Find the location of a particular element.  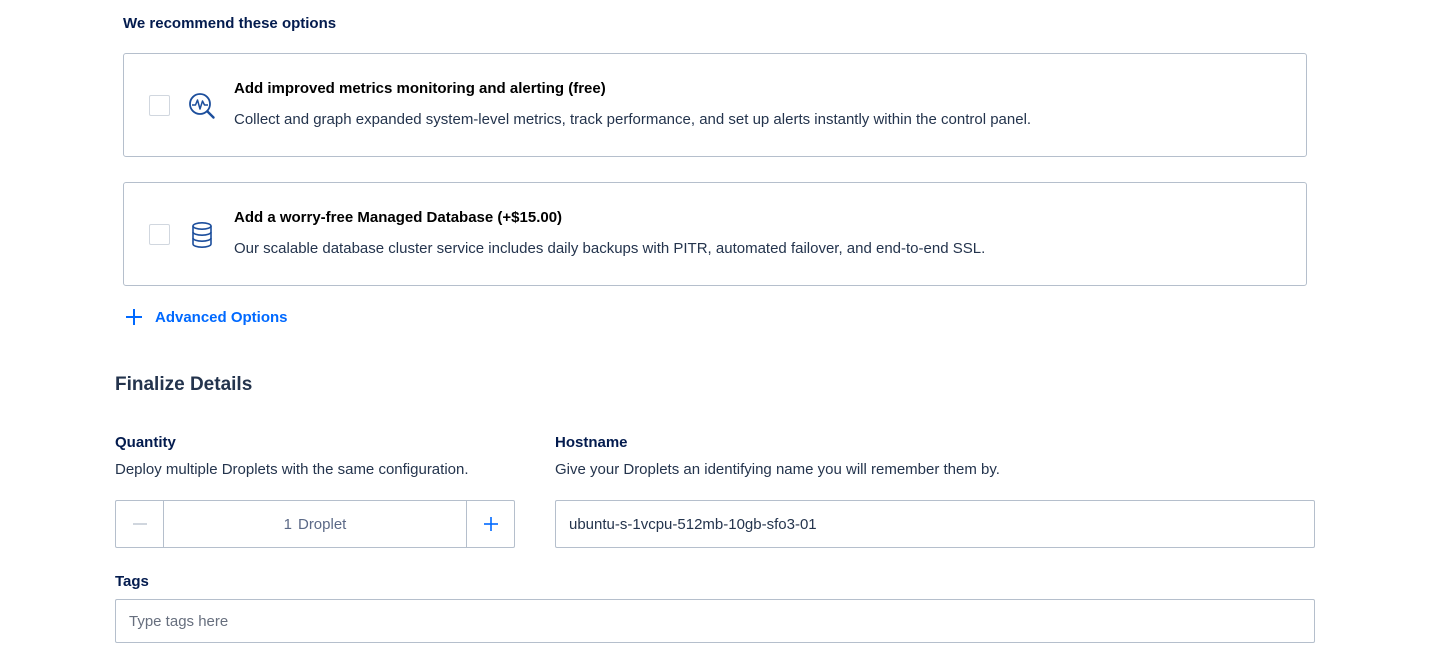

metrics-option-checkbox is located at coordinates (159, 105).